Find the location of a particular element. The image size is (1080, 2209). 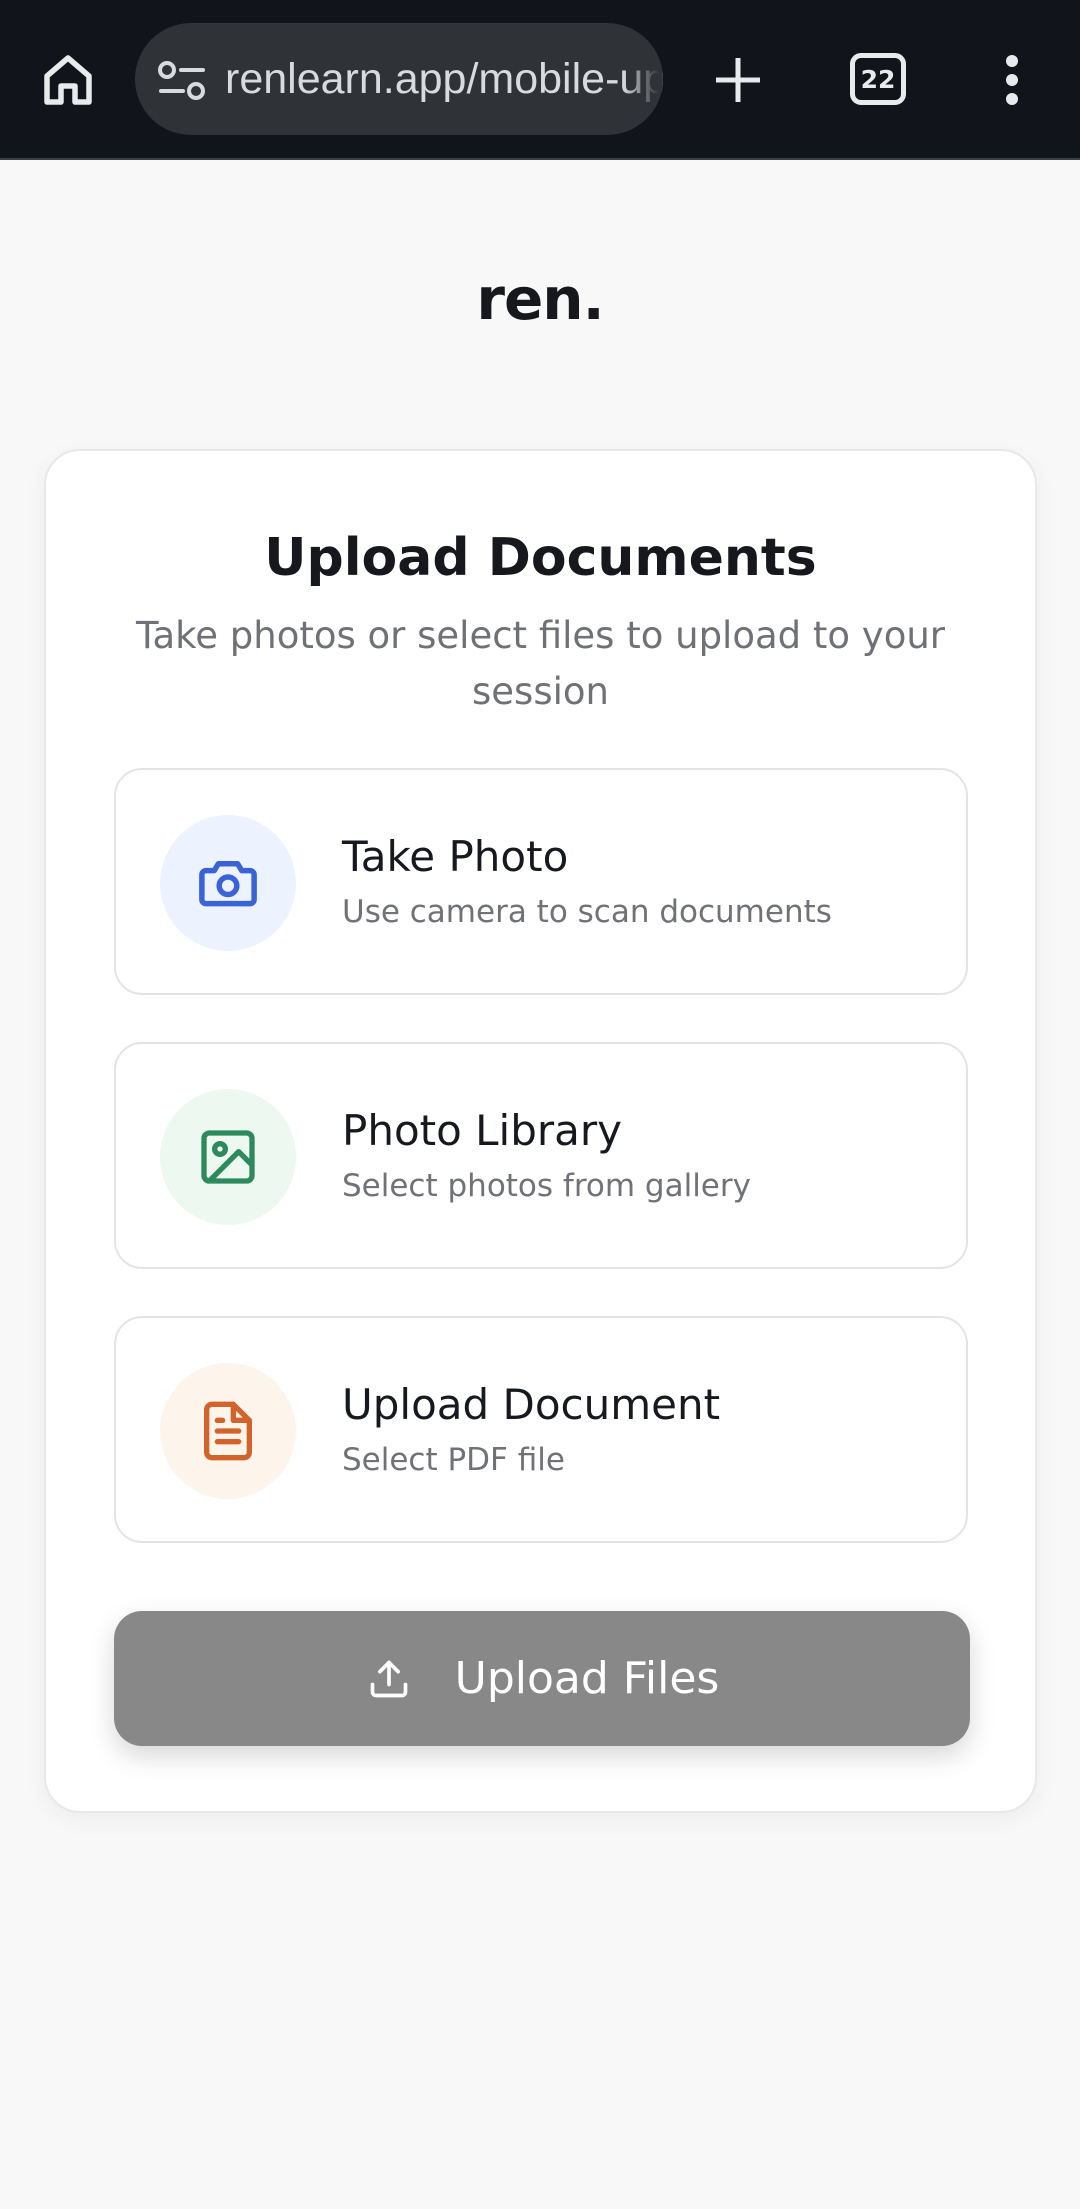

take-photo-description: Use camera to scan documents is located at coordinates (587, 912).